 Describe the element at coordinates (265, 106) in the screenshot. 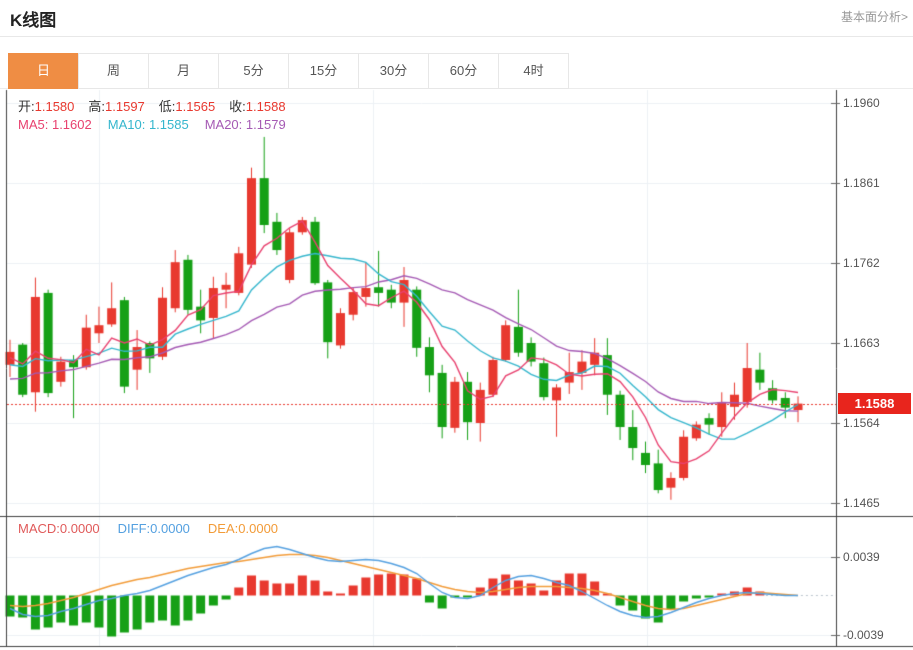

I see `close-value: 1.1588` at that location.